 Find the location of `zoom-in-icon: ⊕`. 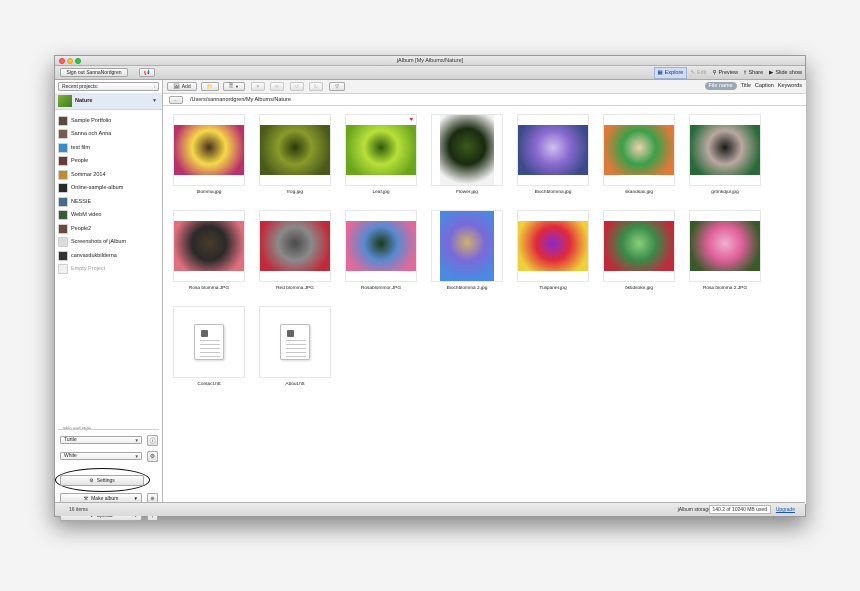

zoom-in-icon: ⊕ is located at coordinates (152, 498).